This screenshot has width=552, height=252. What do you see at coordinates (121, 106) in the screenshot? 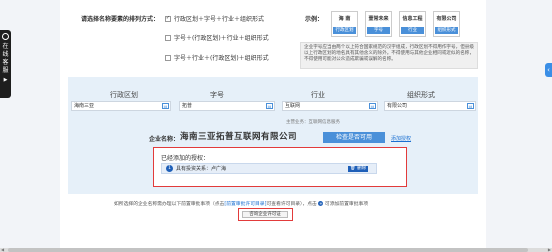
I see `region-field: 海南三亚 ▤` at bounding box center [121, 106].